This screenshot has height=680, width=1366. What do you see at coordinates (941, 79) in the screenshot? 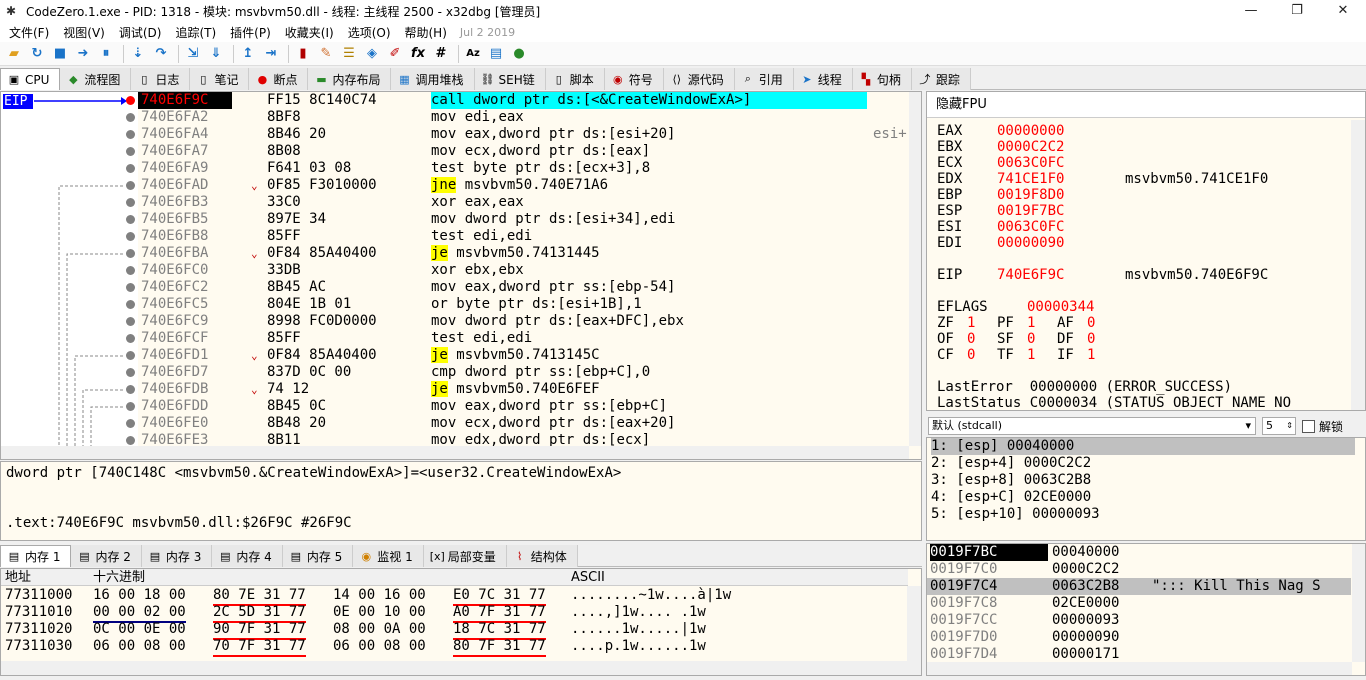
I see `tab-trace: ⤴ 跟踪` at bounding box center [941, 79].